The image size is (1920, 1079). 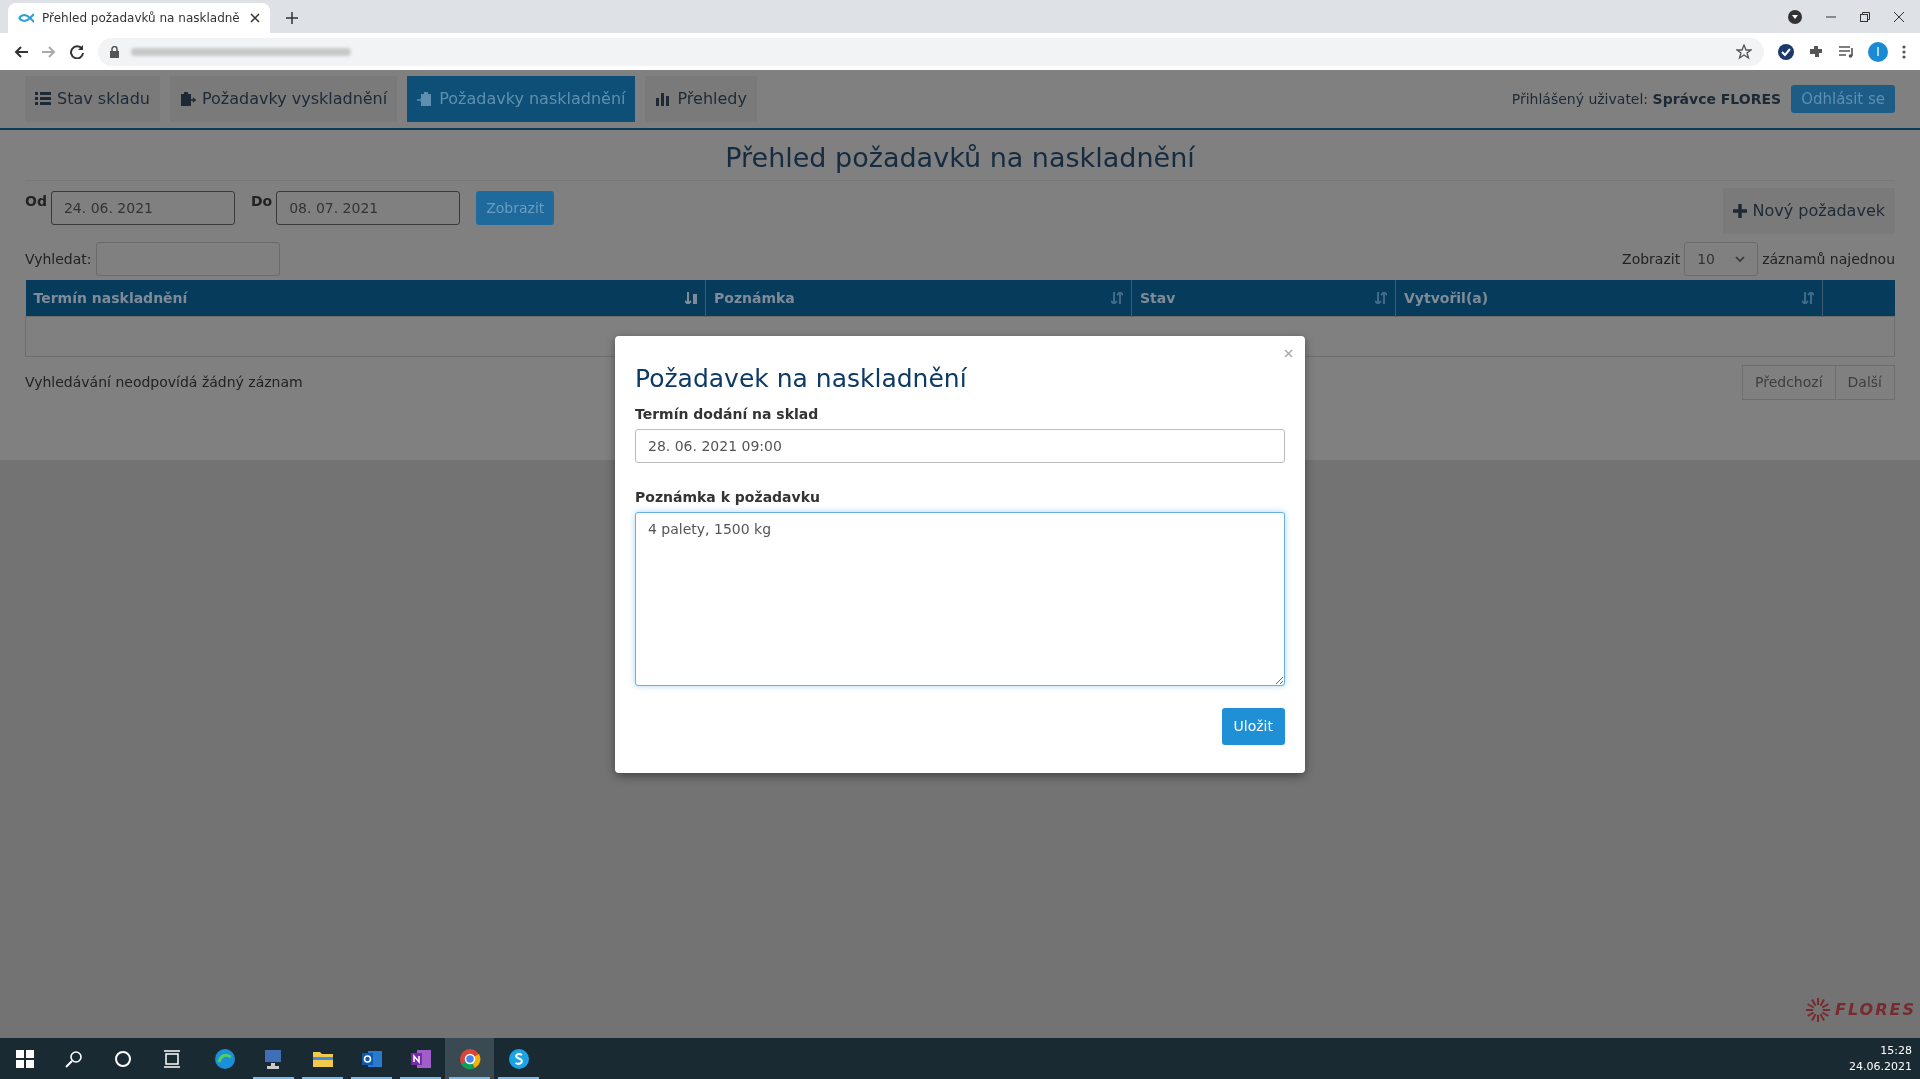 I want to click on save-button: Uložit, so click(x=1253, y=726).